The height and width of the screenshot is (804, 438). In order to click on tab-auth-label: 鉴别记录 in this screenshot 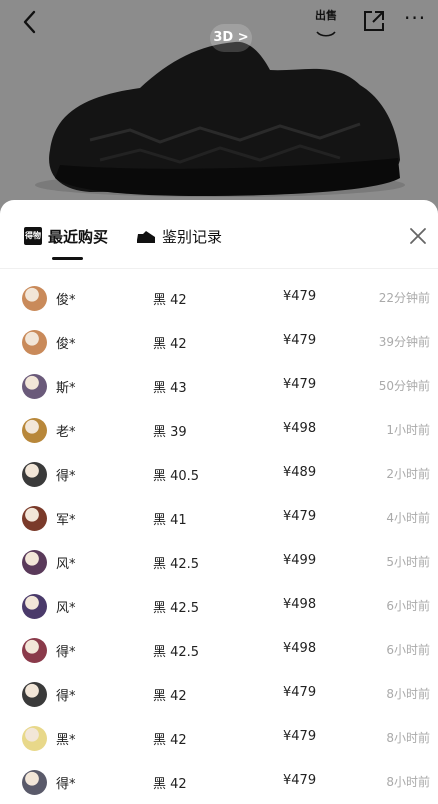, I will do `click(192, 236)`.